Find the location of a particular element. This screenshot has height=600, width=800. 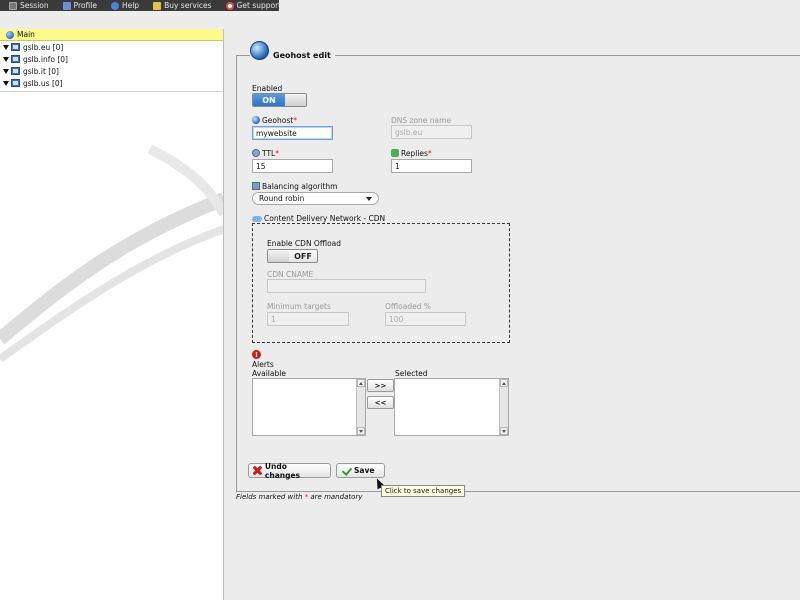

balancing-selected-value: Round robin is located at coordinates (282, 198).